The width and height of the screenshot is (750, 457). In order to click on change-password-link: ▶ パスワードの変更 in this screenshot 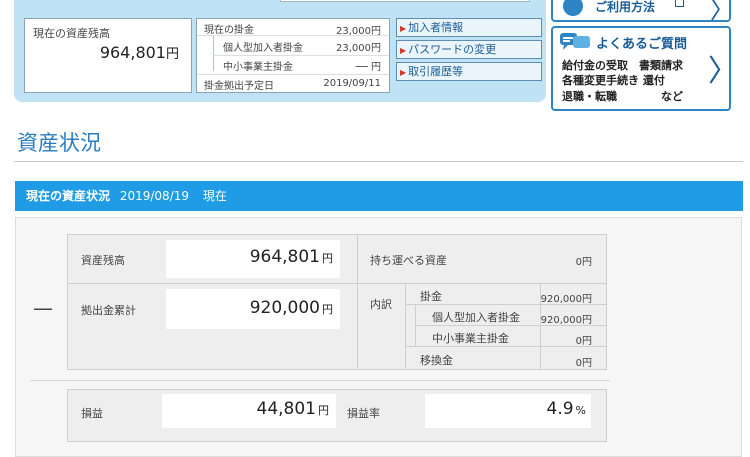, I will do `click(469, 49)`.